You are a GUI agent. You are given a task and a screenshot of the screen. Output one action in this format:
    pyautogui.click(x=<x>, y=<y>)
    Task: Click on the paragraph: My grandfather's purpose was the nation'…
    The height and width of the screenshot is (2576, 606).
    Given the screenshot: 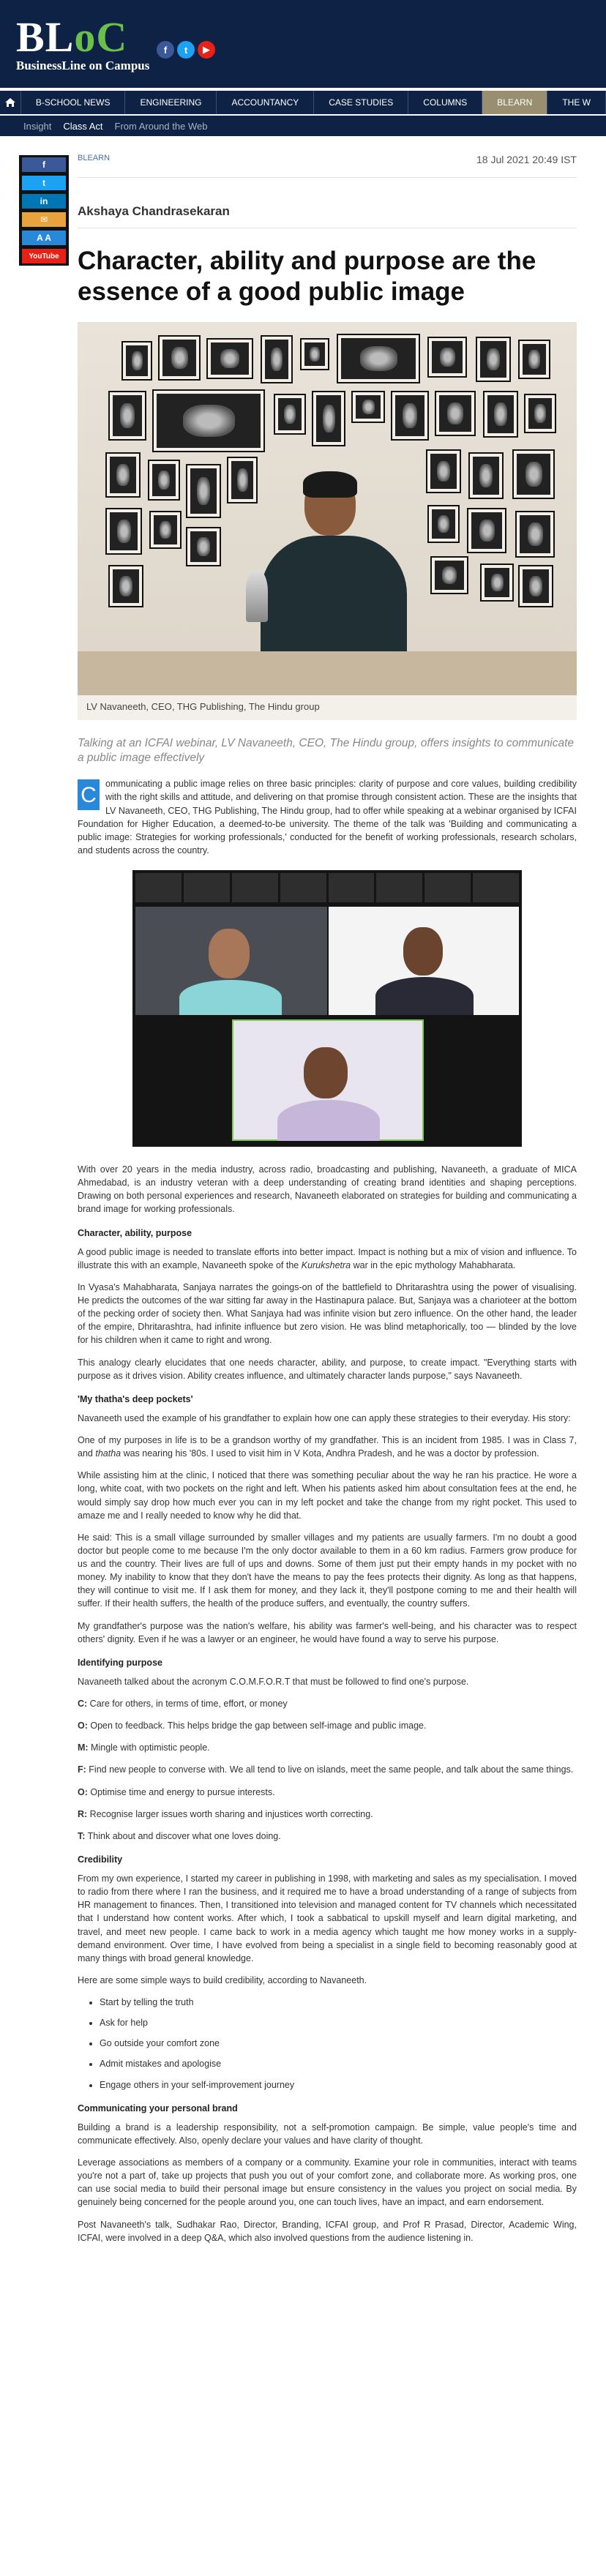 What is the action you would take?
    pyautogui.click(x=327, y=1632)
    